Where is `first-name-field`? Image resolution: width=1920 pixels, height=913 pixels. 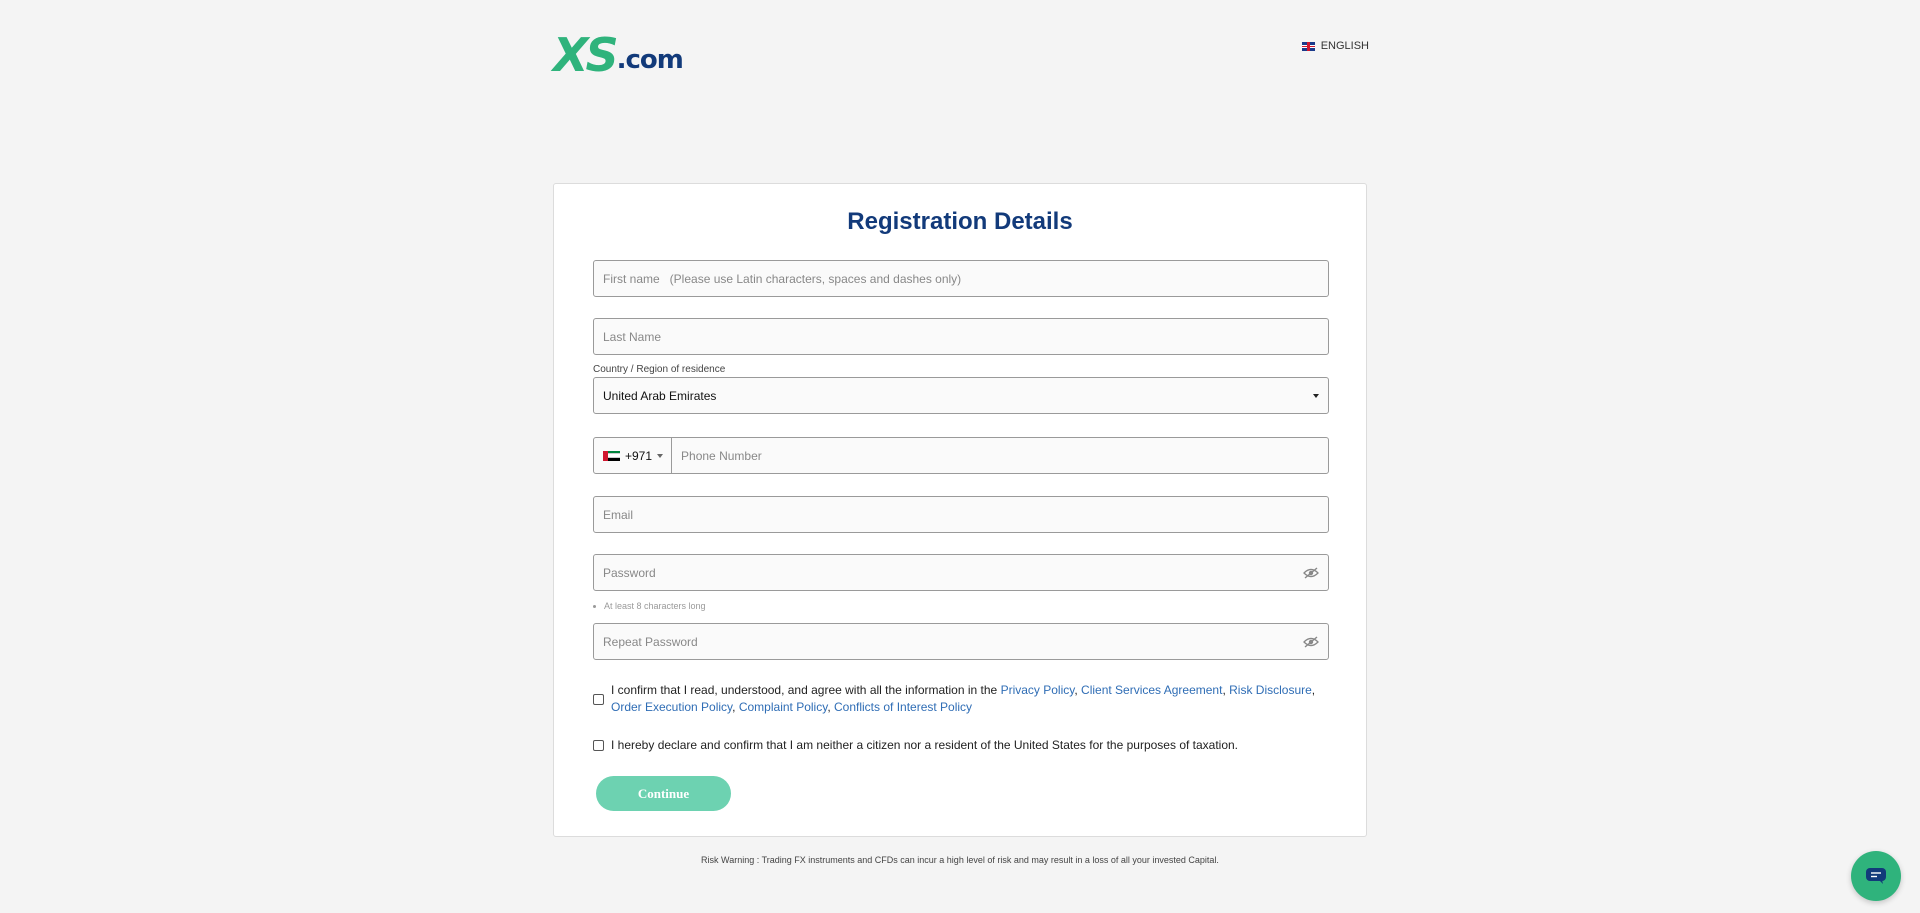
first-name-field is located at coordinates (961, 278).